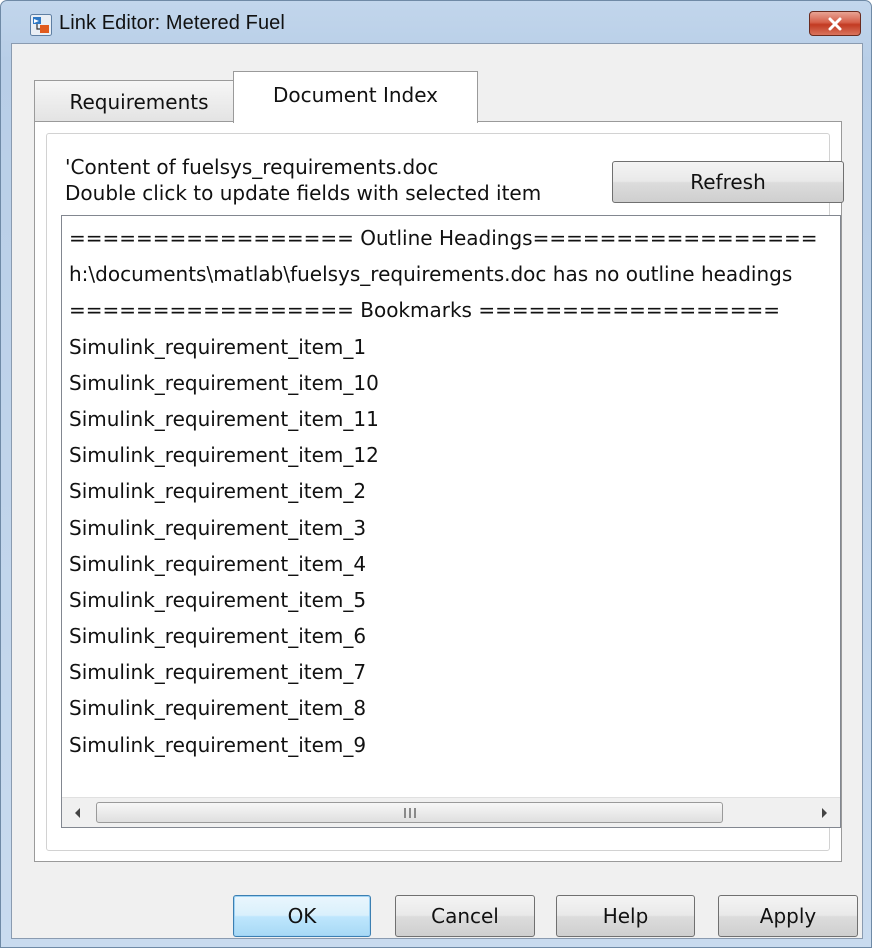 Image resolution: width=874 pixels, height=950 pixels. What do you see at coordinates (454, 745) in the screenshot?
I see `list-item: Simulink_requirement_item_9` at bounding box center [454, 745].